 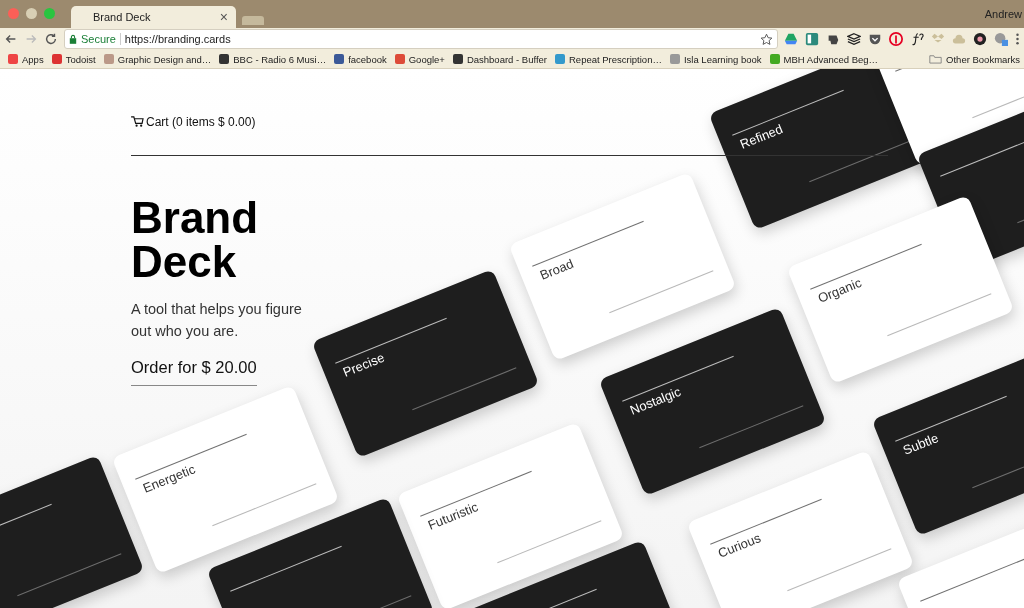 What do you see at coordinates (1003, 14) in the screenshot?
I see `profile-name: Andrew` at bounding box center [1003, 14].